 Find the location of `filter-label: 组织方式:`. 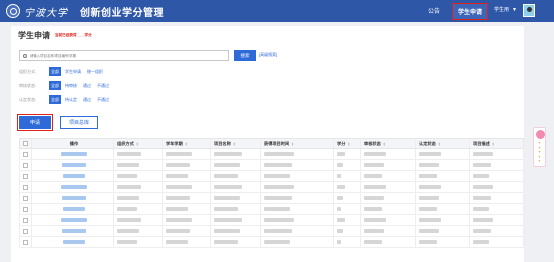

filter-label: 组织方式: is located at coordinates (28, 71).